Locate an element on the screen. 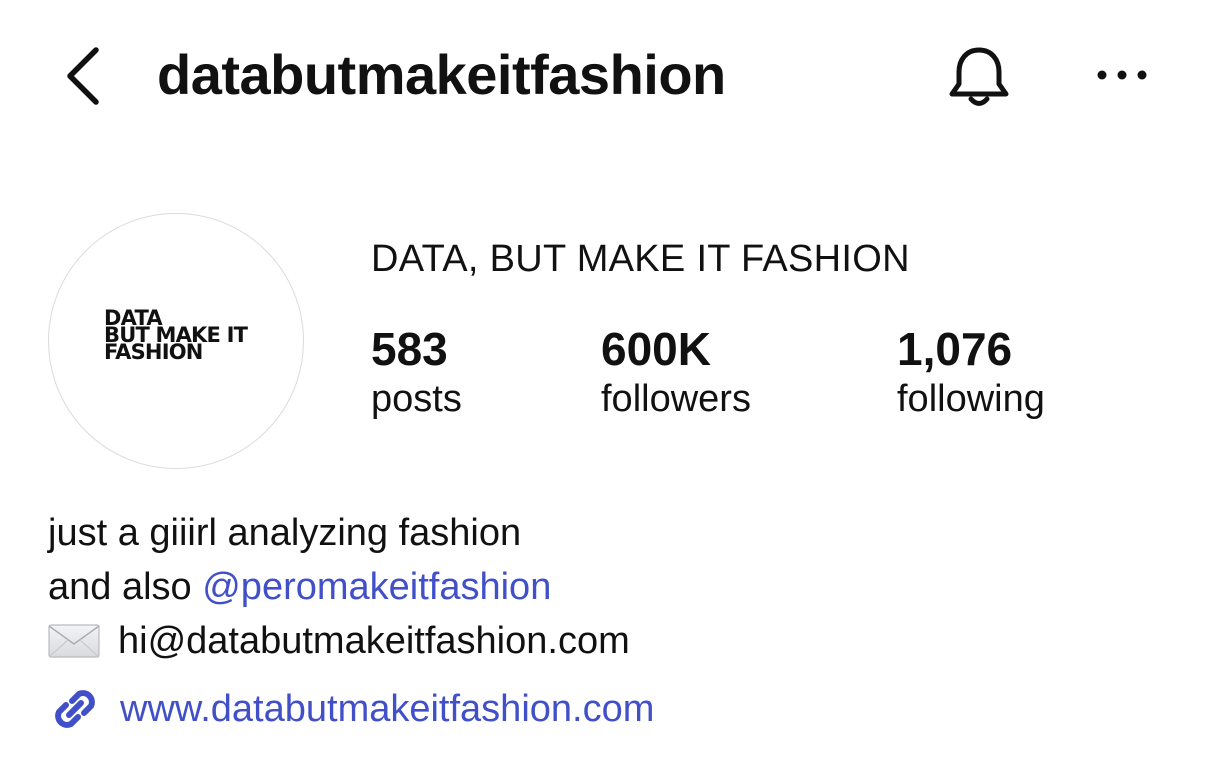  stat-followers: 600K followers is located at coordinates (676, 372).